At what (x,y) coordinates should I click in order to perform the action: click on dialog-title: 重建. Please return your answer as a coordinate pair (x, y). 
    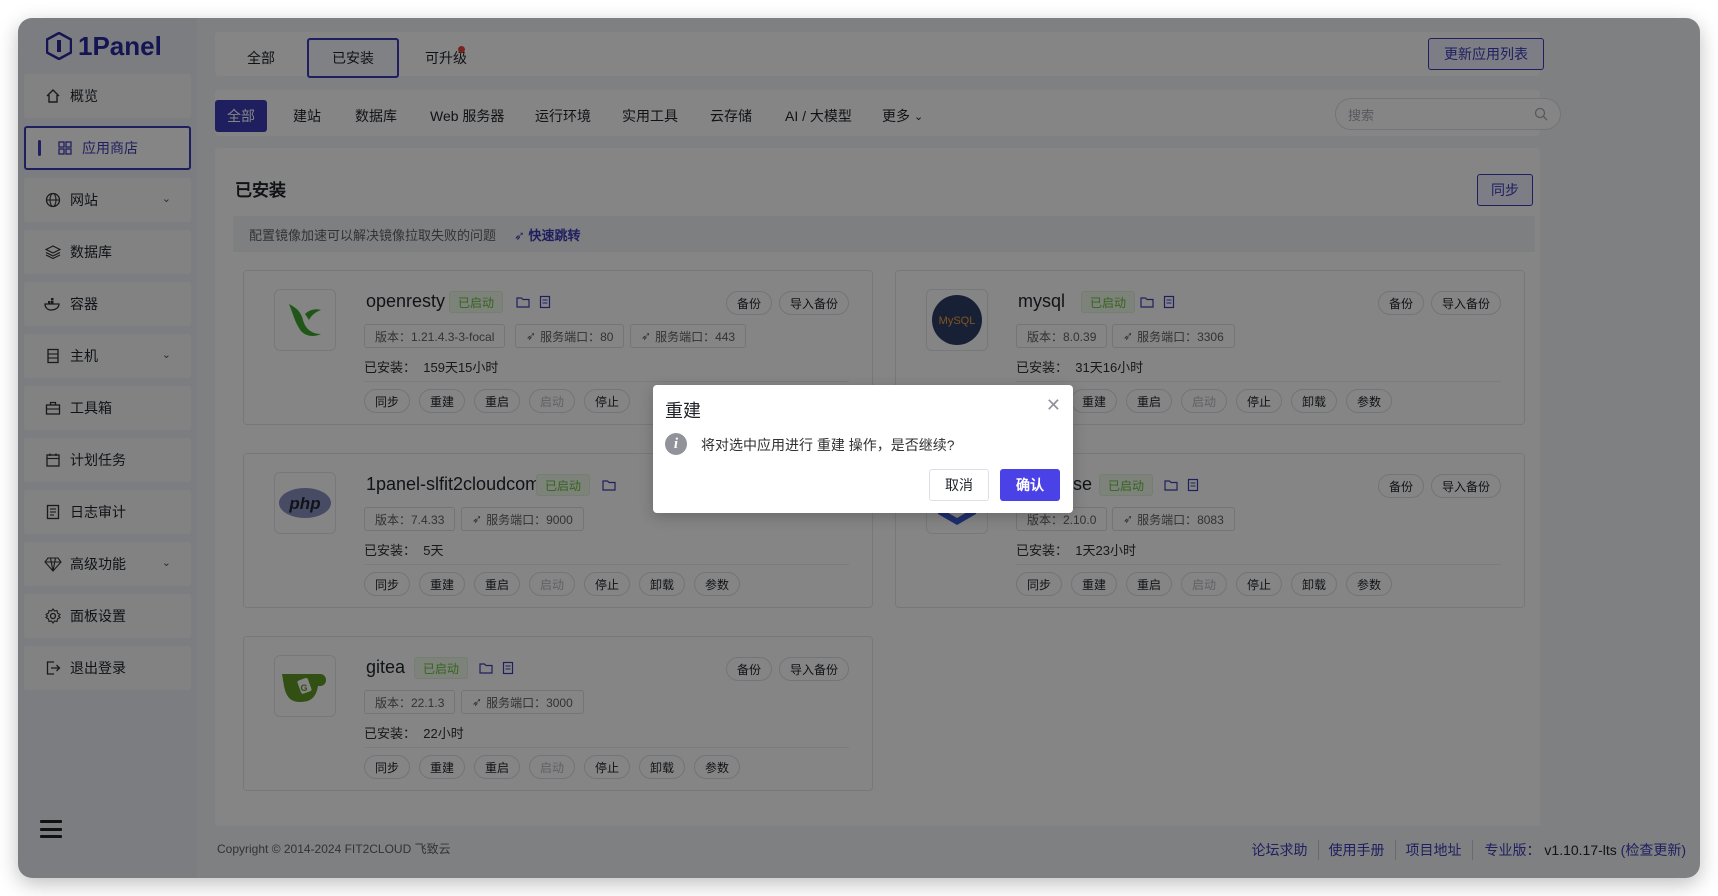
    Looking at the image, I should click on (683, 411).